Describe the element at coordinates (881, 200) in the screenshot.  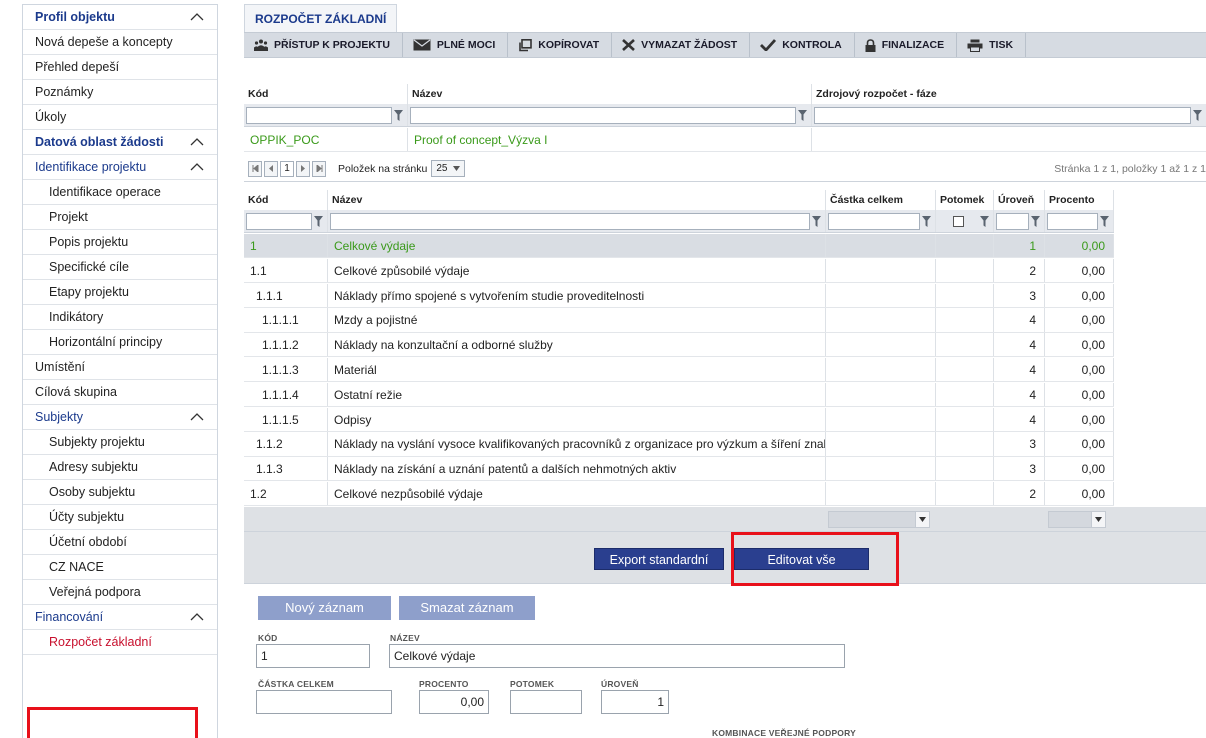
I see `col-castka-celkem-header: Částka celkem` at that location.